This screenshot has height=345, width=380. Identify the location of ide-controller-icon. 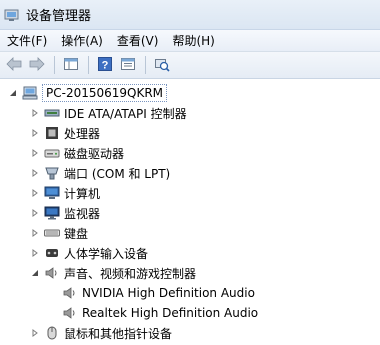
(52, 113).